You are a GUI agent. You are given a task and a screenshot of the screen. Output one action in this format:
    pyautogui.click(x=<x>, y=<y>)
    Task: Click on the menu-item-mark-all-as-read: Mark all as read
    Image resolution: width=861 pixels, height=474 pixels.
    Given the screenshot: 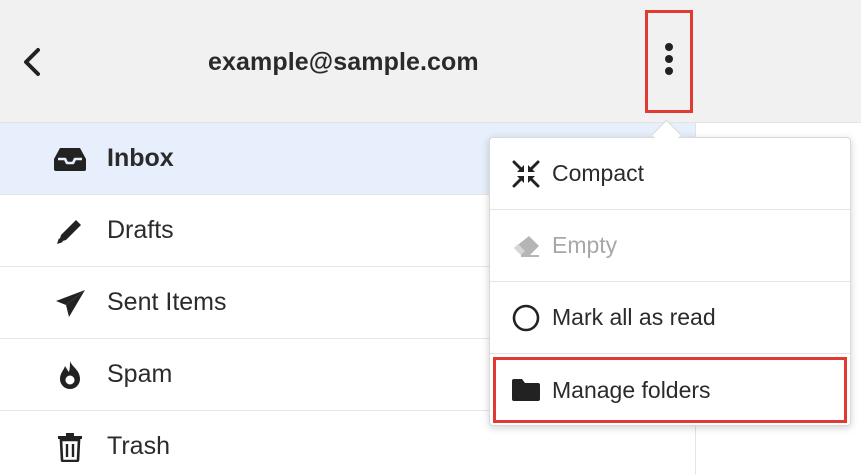 What is the action you would take?
    pyautogui.click(x=670, y=318)
    